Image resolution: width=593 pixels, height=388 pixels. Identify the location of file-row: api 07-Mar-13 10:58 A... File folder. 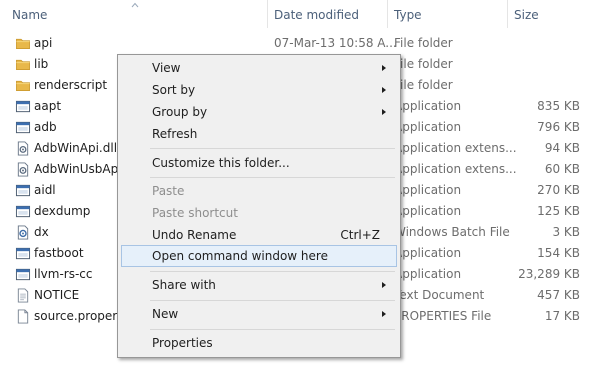
(296, 43).